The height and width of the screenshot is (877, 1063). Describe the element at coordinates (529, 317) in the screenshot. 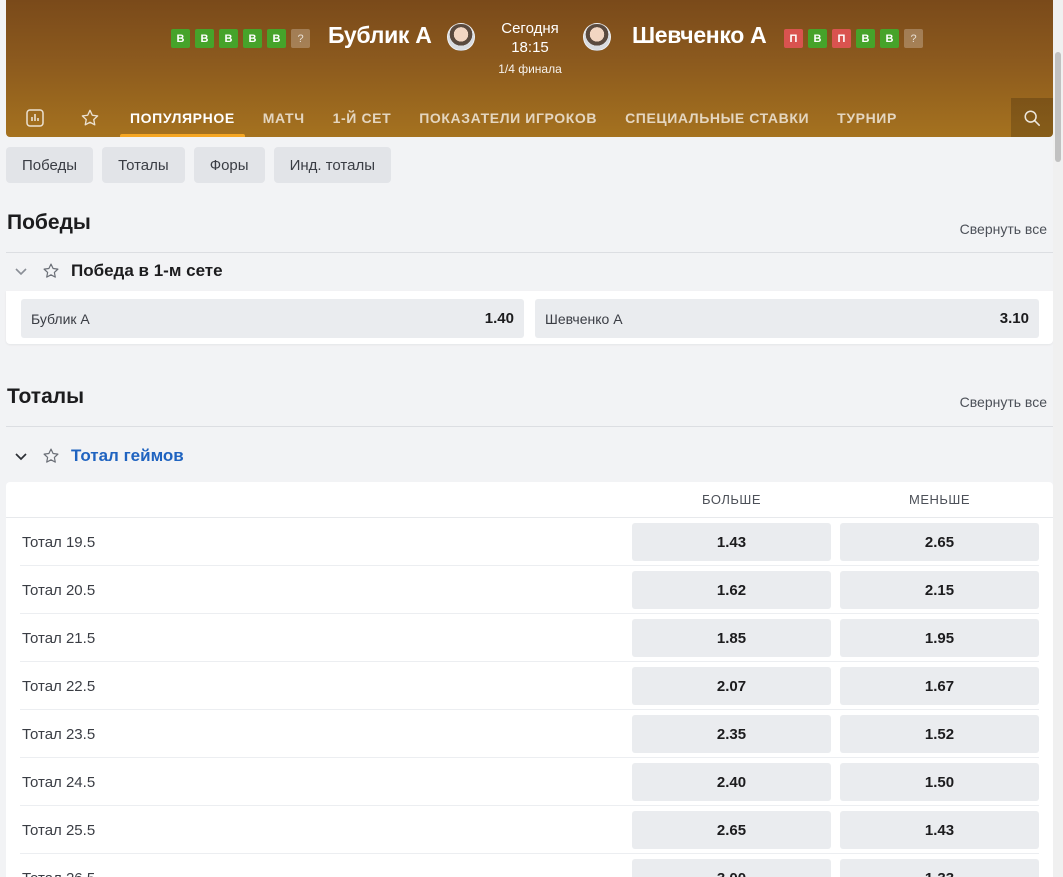

I see `first-set-winner-outcomes: Бублик А 1.40 Шевченко А 3.10` at that location.